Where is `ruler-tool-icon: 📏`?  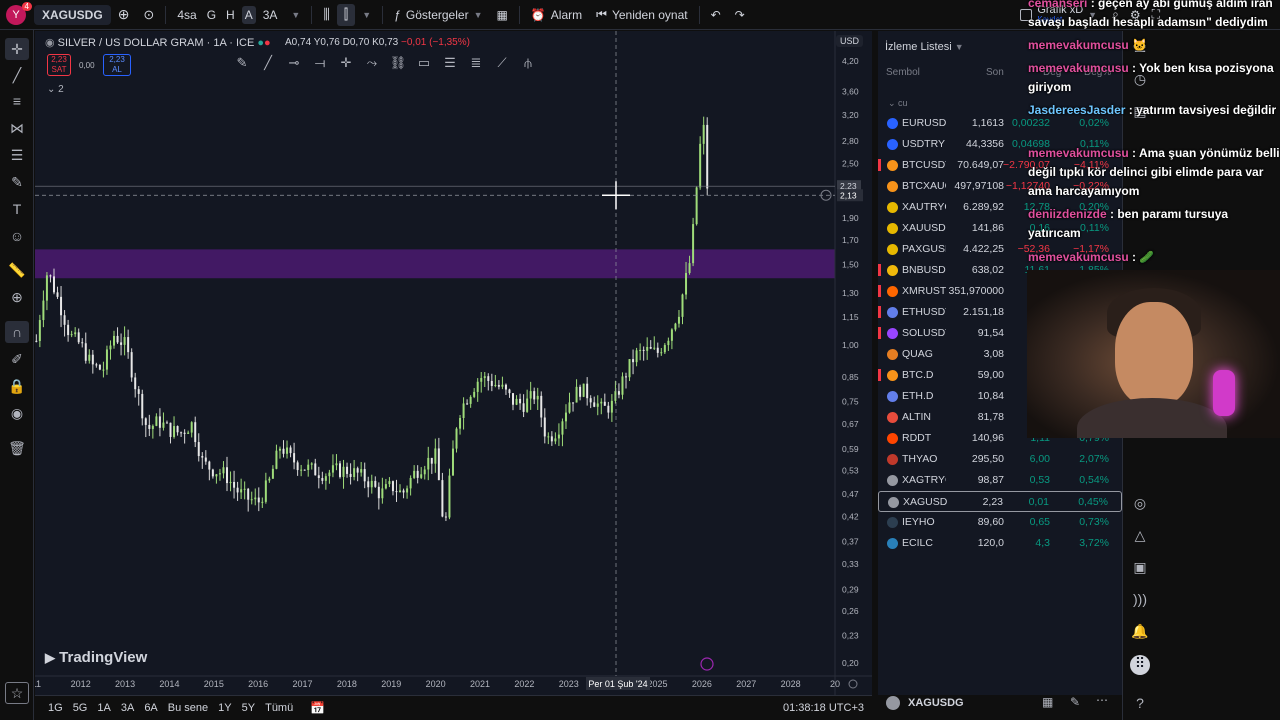
ruler-tool-icon: 📏 is located at coordinates (17, 270).